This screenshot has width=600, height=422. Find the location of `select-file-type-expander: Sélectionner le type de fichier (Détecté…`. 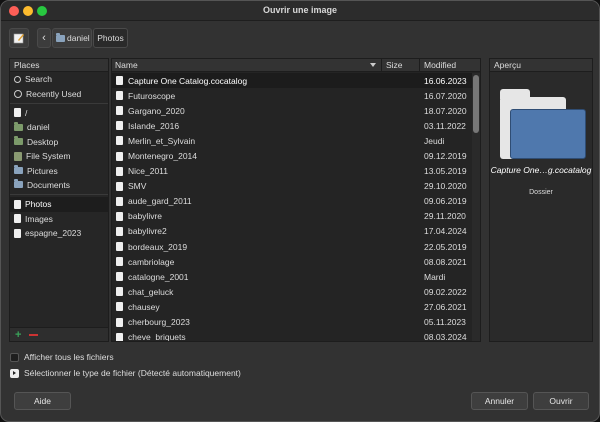

select-file-type-expander: Sélectionner le type de fichier (Détecté… is located at coordinates (125, 373).